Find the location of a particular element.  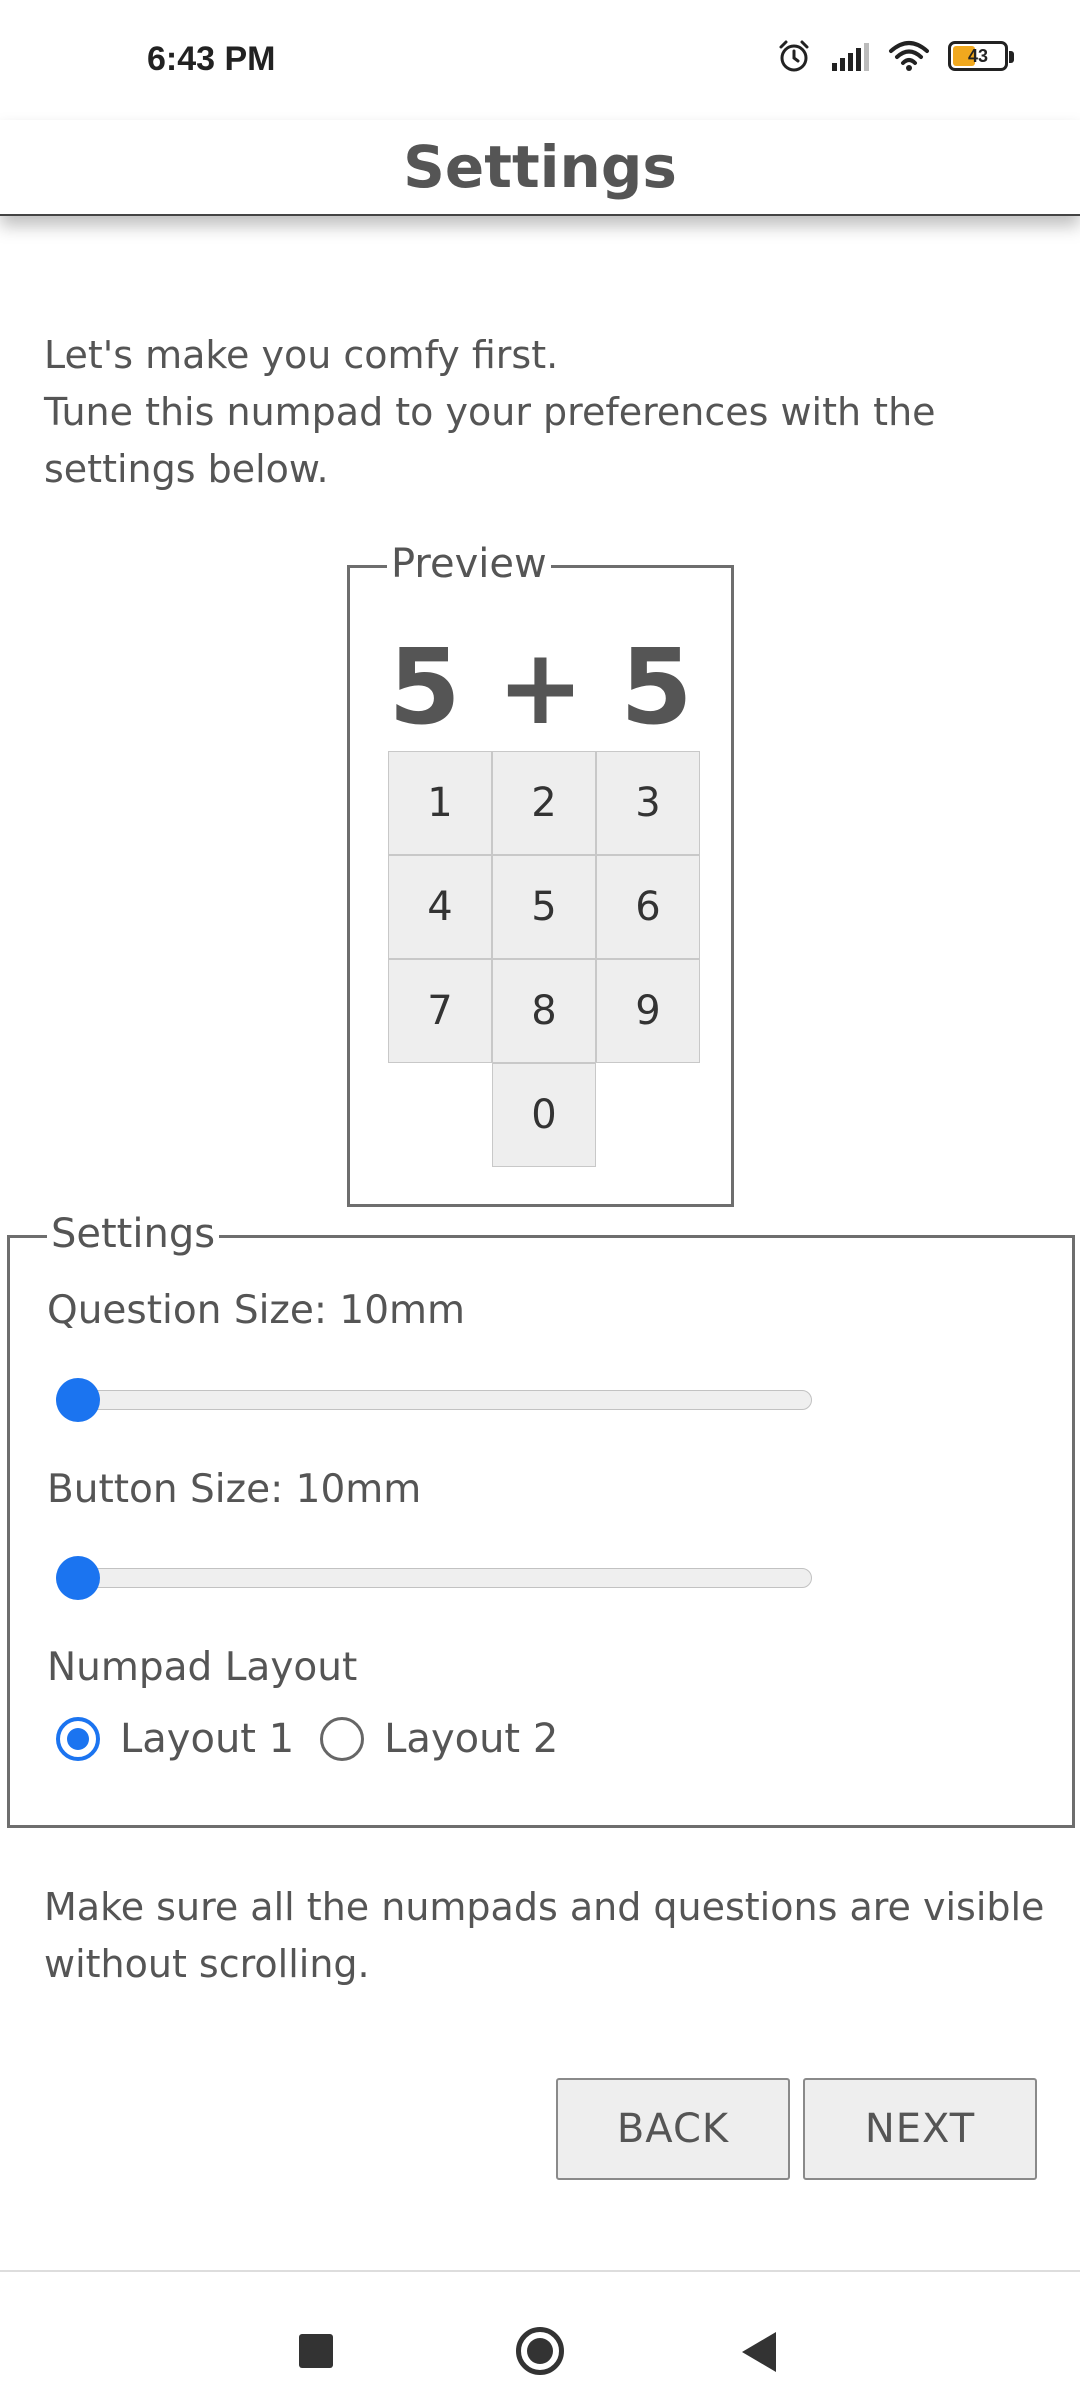

layout-2-label: Layout 2 is located at coordinates (471, 1739).